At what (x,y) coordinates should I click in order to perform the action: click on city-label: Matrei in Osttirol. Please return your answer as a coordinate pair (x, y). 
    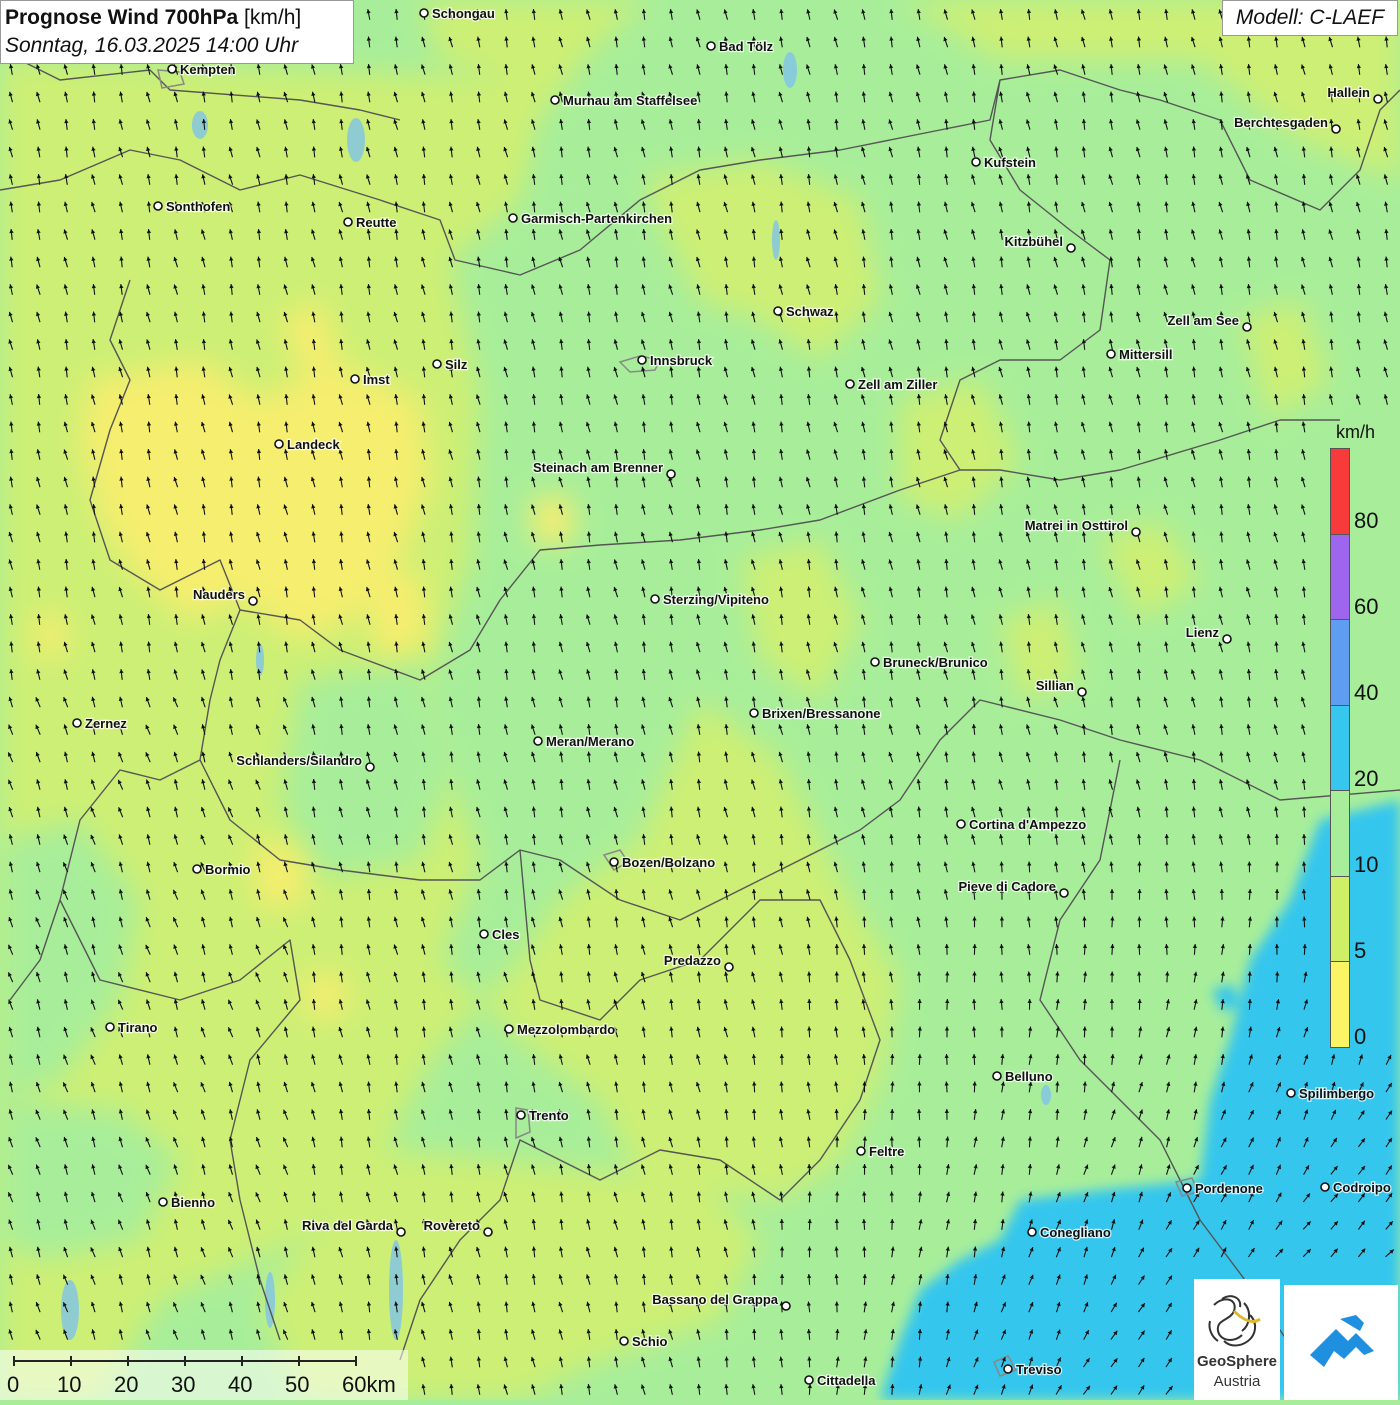
    Looking at the image, I should click on (1076, 525).